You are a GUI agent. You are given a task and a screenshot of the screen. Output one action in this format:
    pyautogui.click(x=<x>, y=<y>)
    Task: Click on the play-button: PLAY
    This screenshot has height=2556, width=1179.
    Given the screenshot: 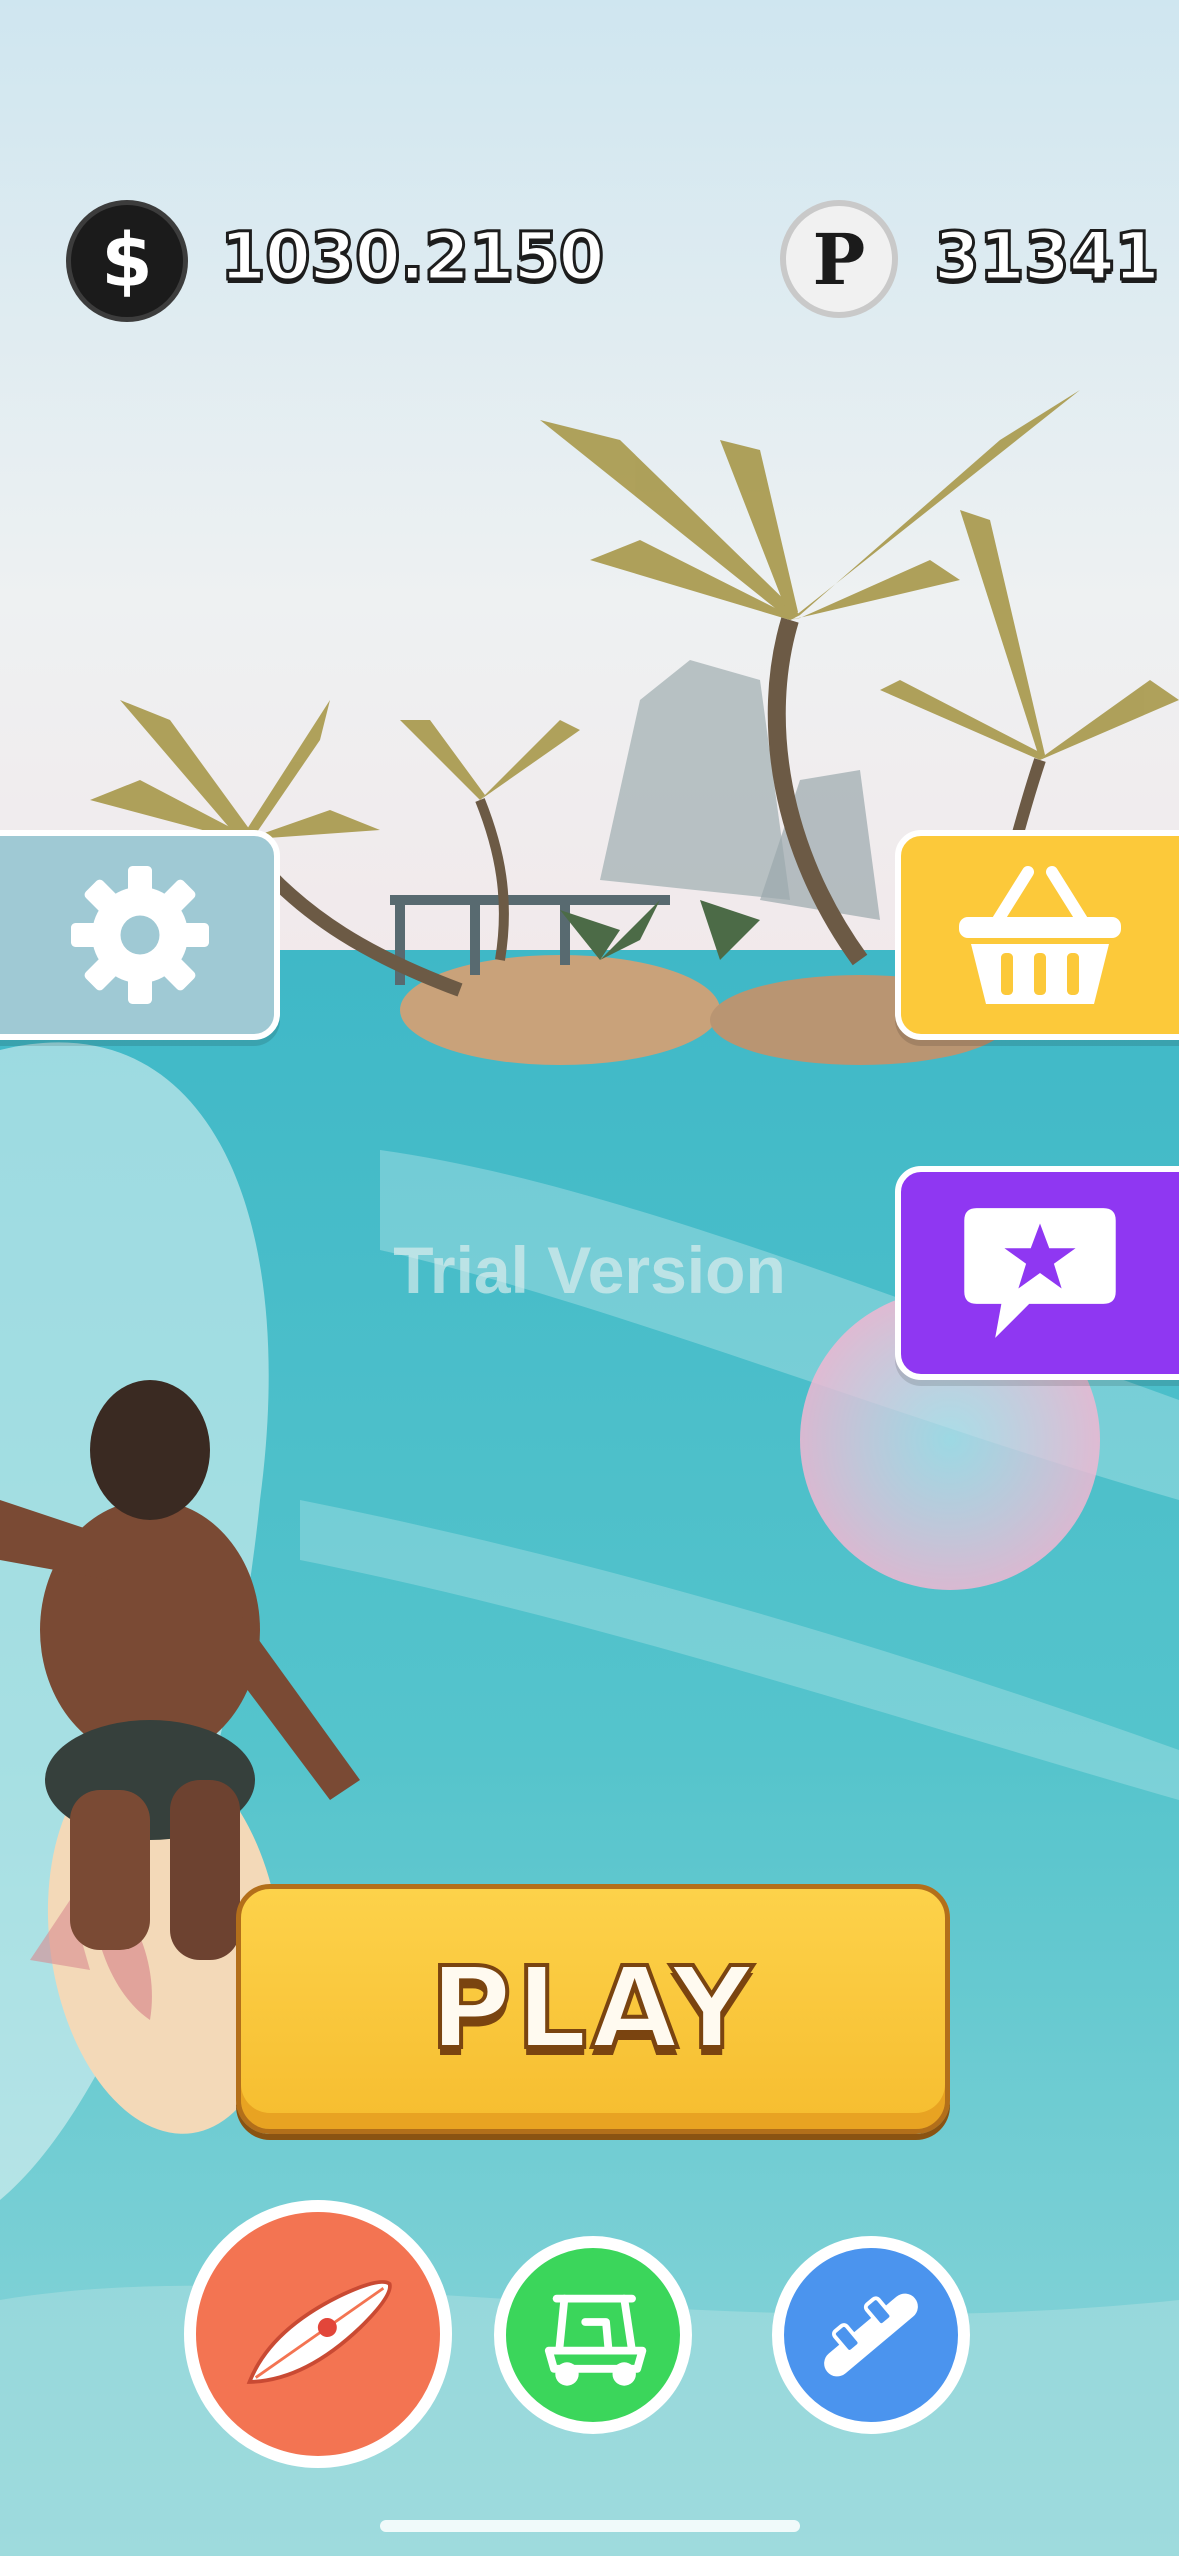 What is the action you would take?
    pyautogui.click(x=593, y=2009)
    